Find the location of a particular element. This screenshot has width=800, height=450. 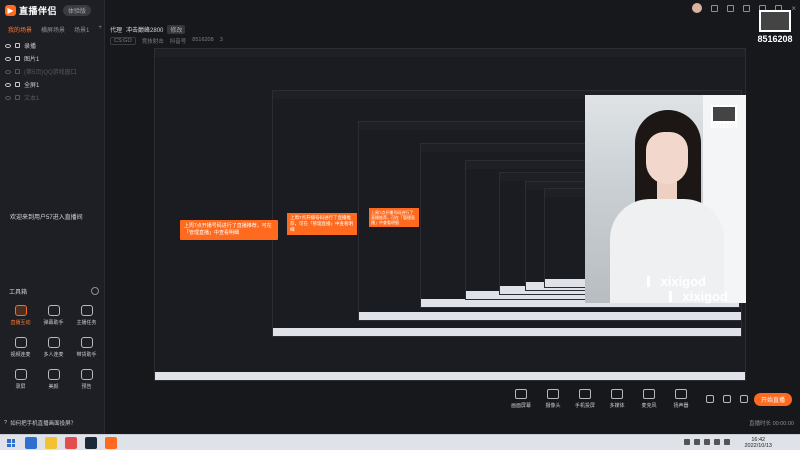

record-quick-icon is located at coordinates (710, 399).